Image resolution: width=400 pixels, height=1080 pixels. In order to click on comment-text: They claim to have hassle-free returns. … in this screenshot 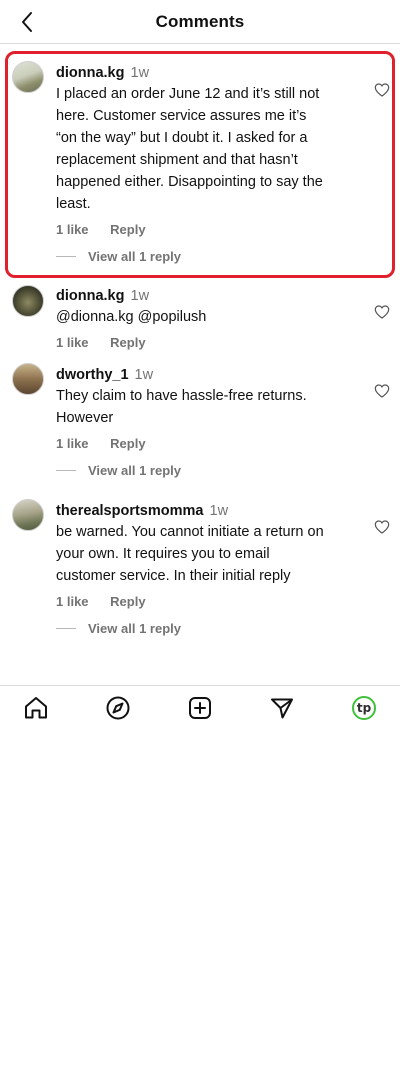, I will do `click(210, 407)`.